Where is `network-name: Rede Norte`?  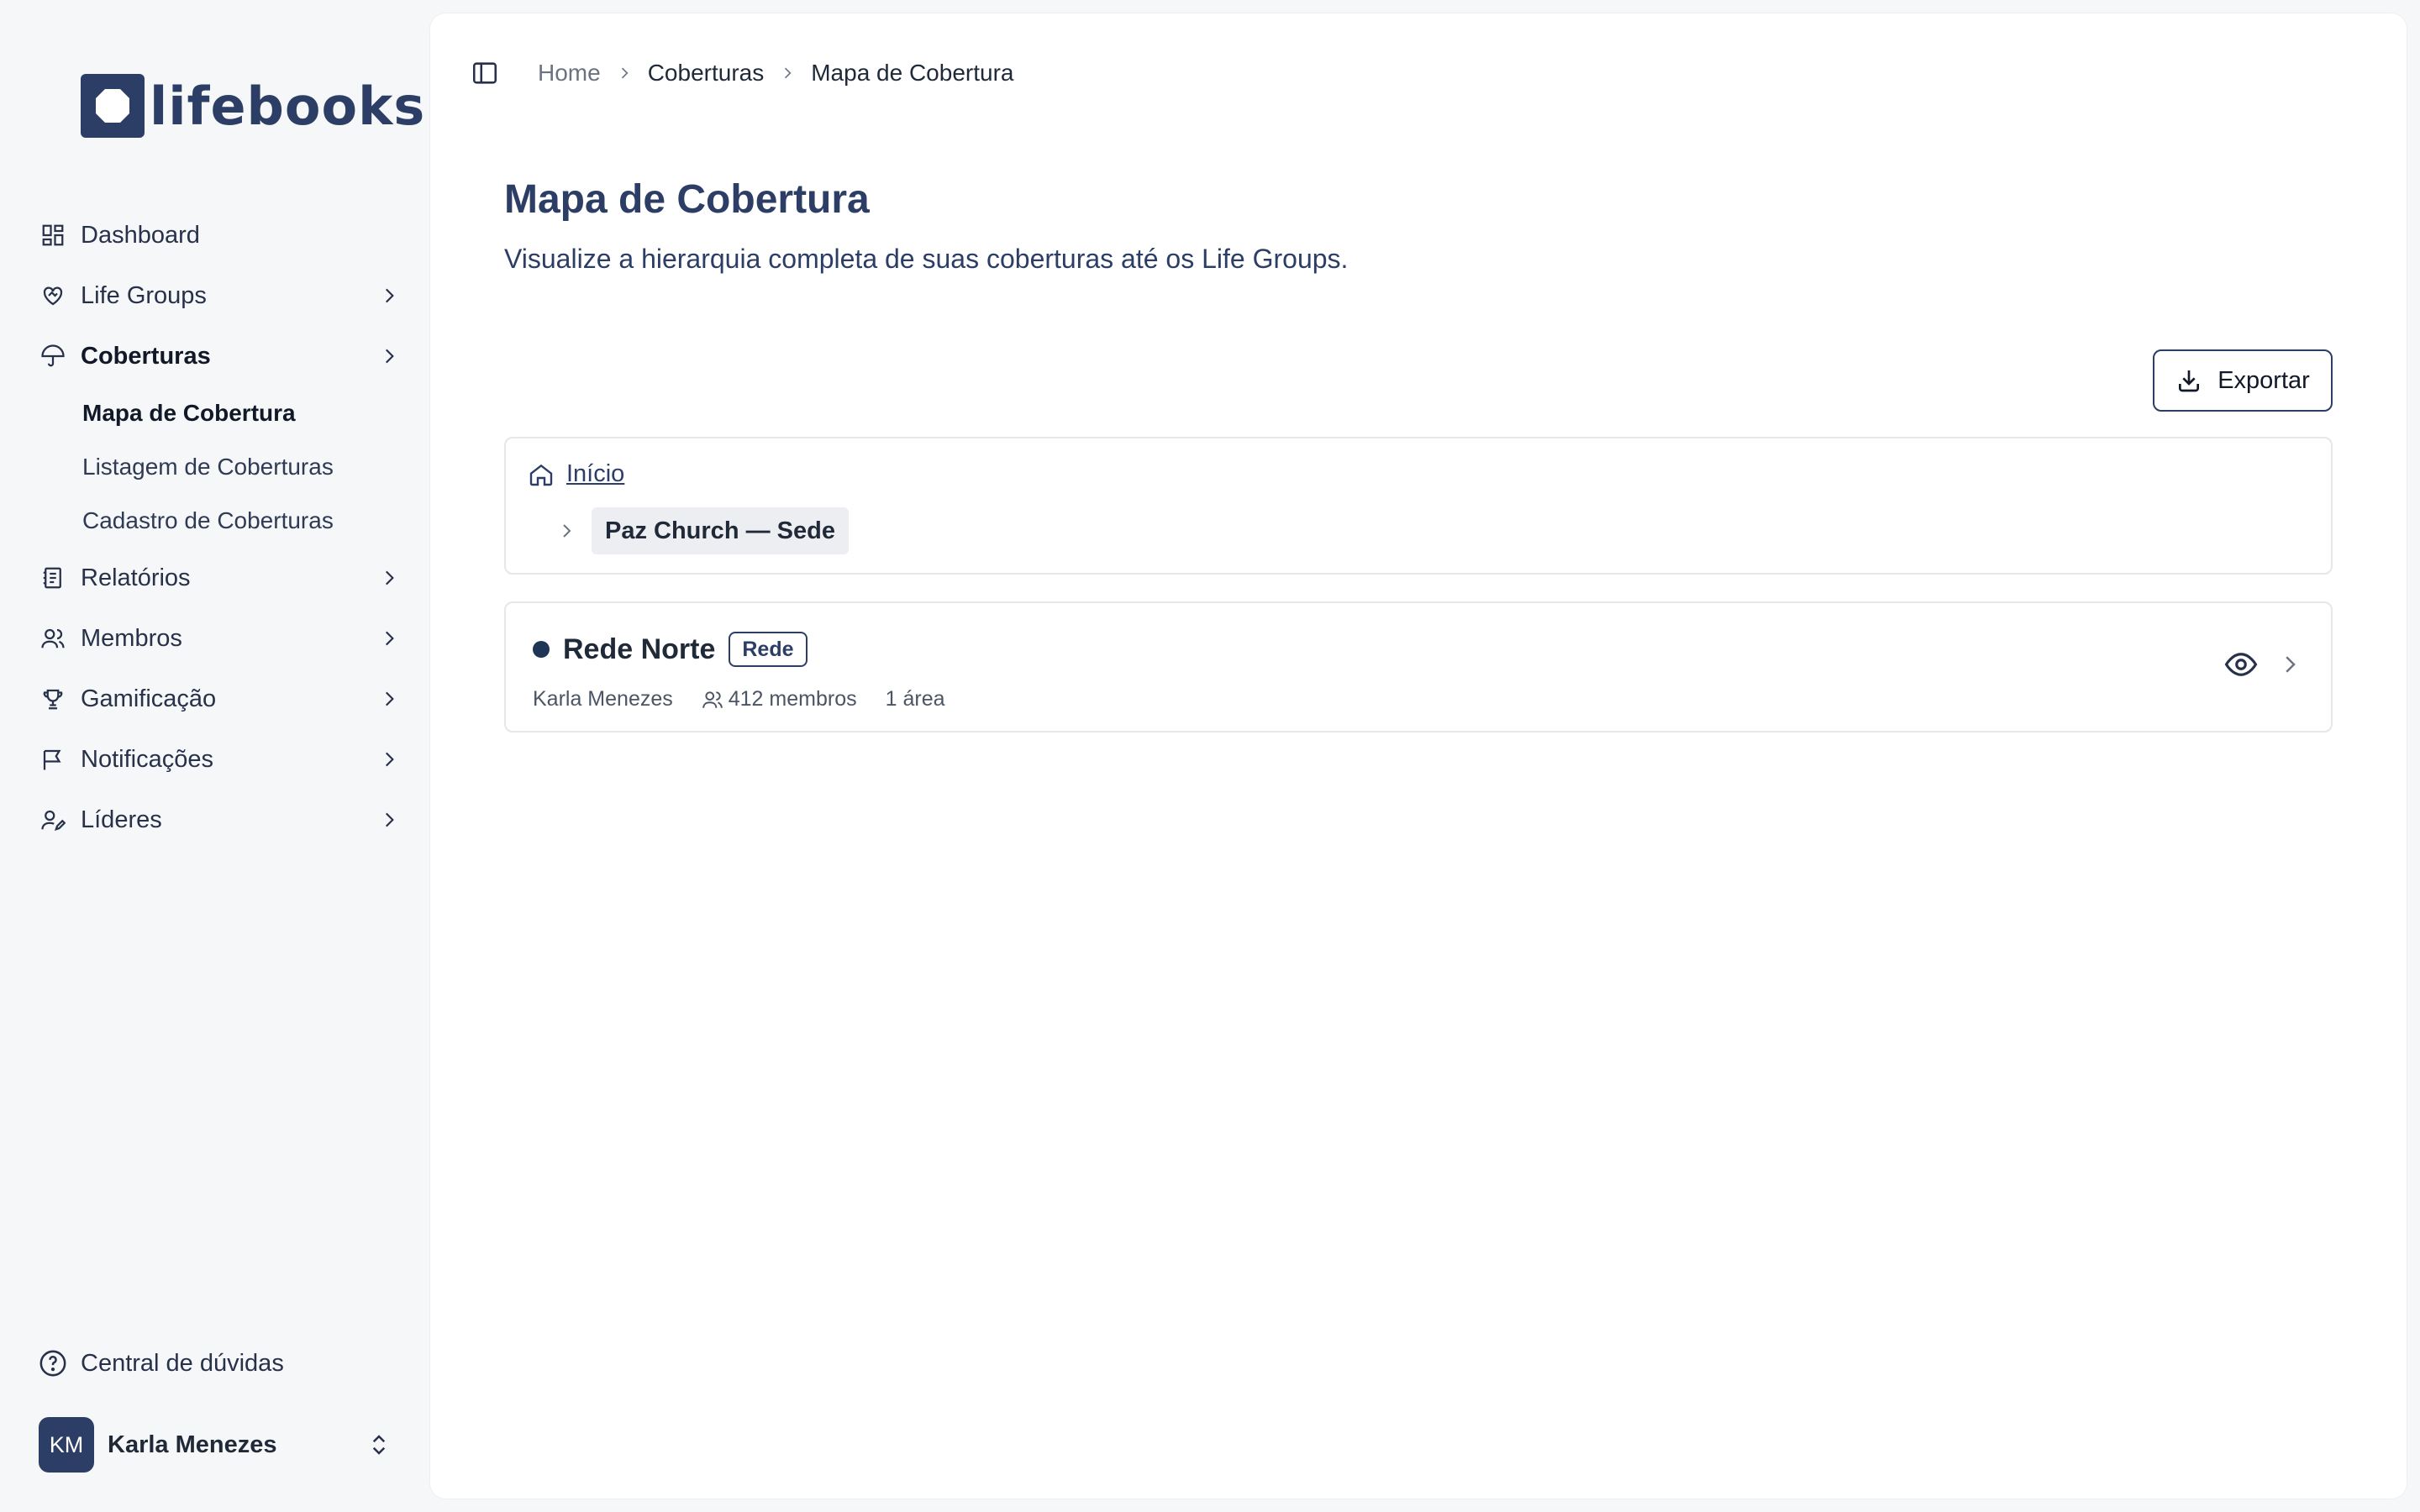 network-name: Rede Norte is located at coordinates (639, 649).